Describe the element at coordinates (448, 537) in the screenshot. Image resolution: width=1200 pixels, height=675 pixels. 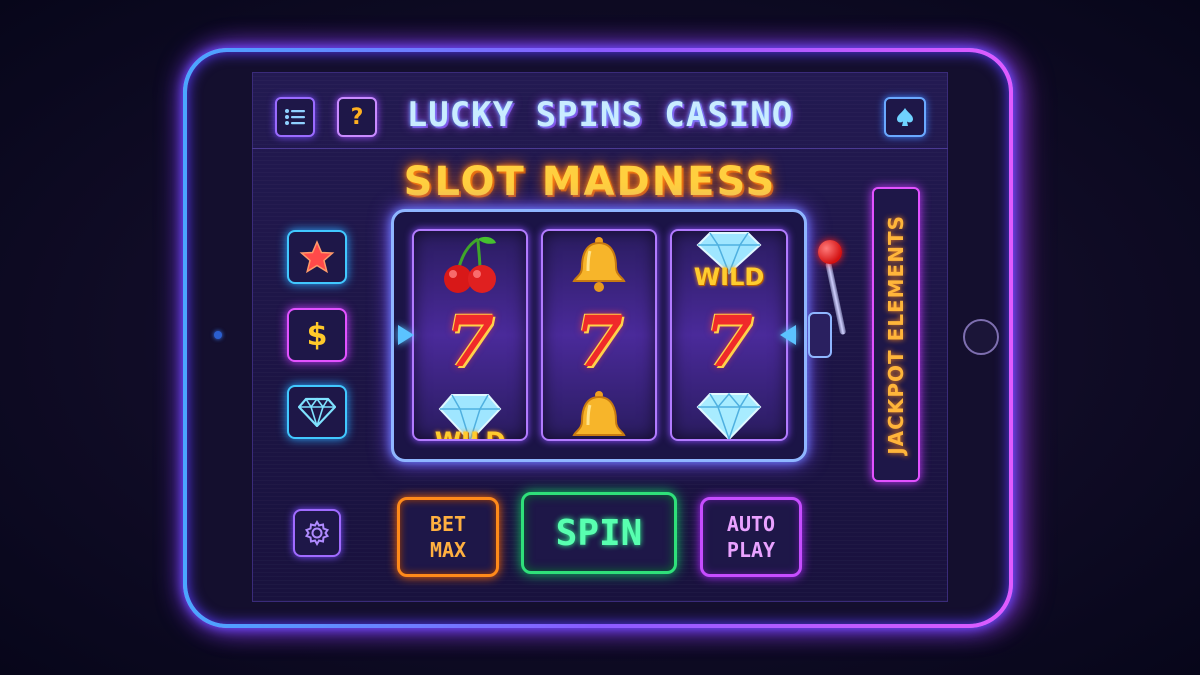
I see `bet-max-button: BET MAX` at that location.